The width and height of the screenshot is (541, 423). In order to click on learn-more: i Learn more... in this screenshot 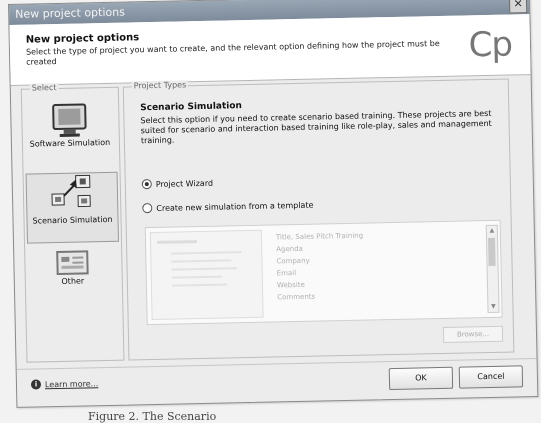, I will do `click(64, 384)`.